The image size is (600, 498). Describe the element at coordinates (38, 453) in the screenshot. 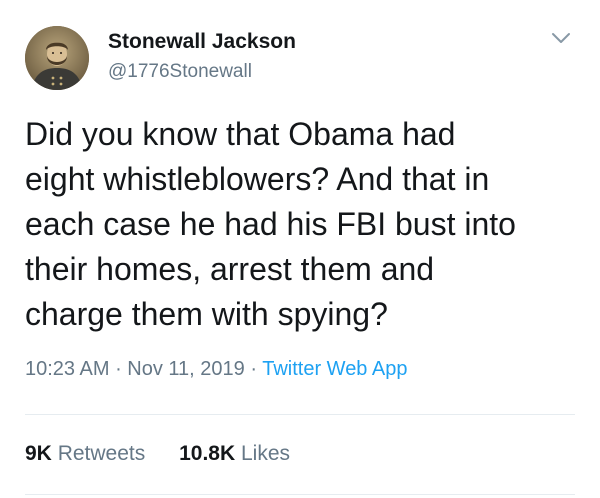

I see `retweets-count: 9K` at that location.